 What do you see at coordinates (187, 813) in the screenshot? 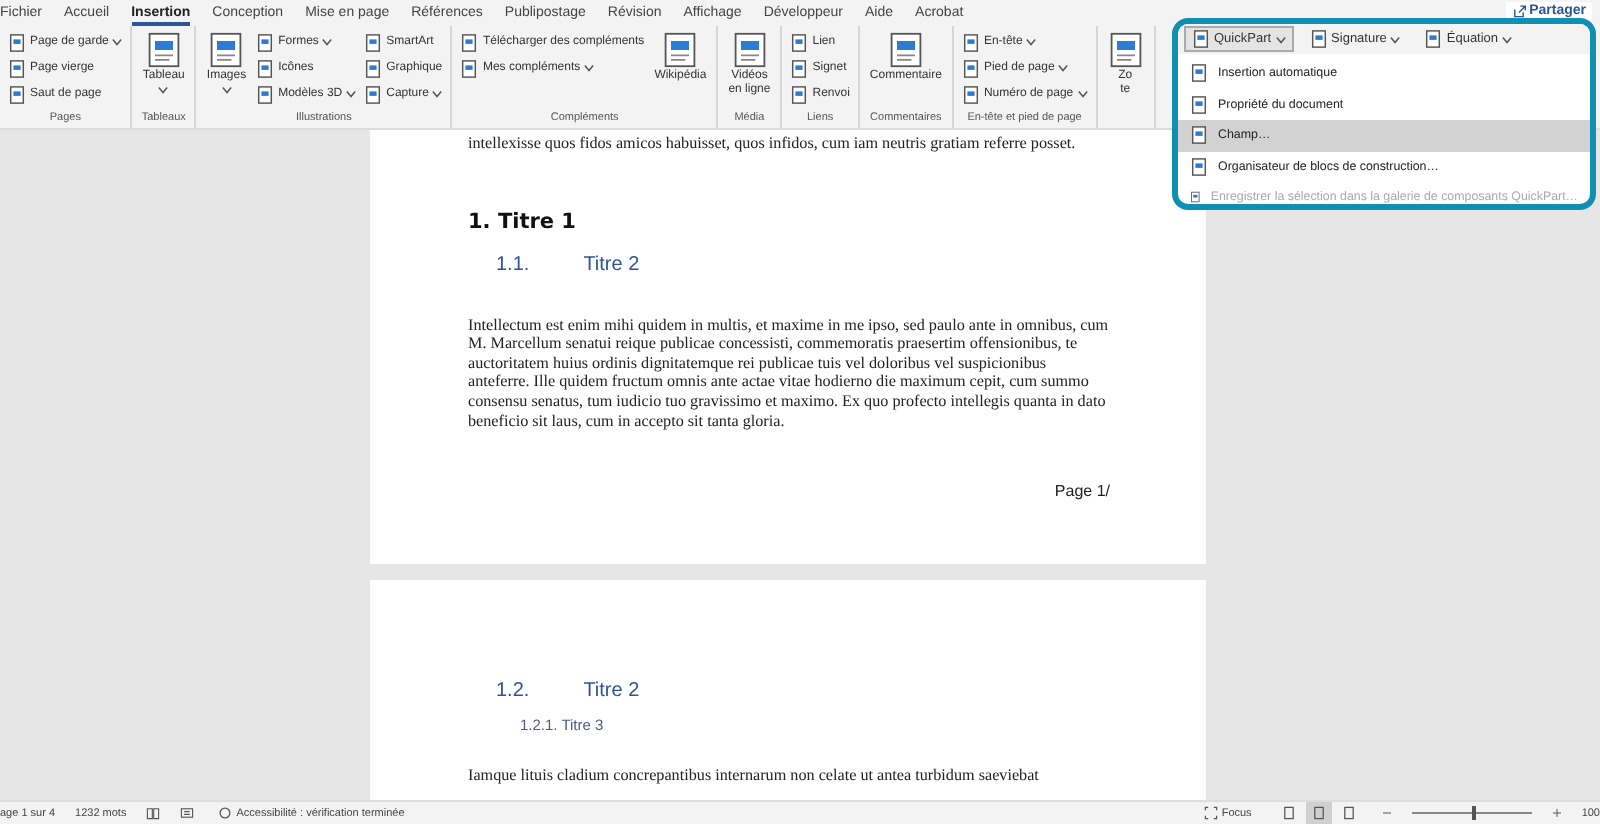
I see `keyboard-icon` at bounding box center [187, 813].